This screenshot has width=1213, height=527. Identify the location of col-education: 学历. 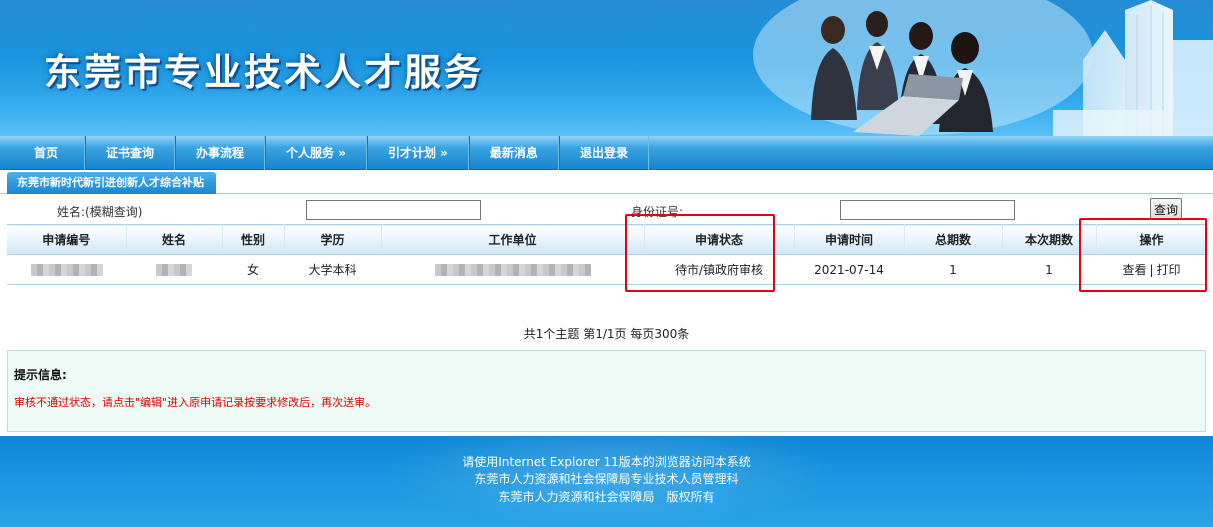
(333, 239).